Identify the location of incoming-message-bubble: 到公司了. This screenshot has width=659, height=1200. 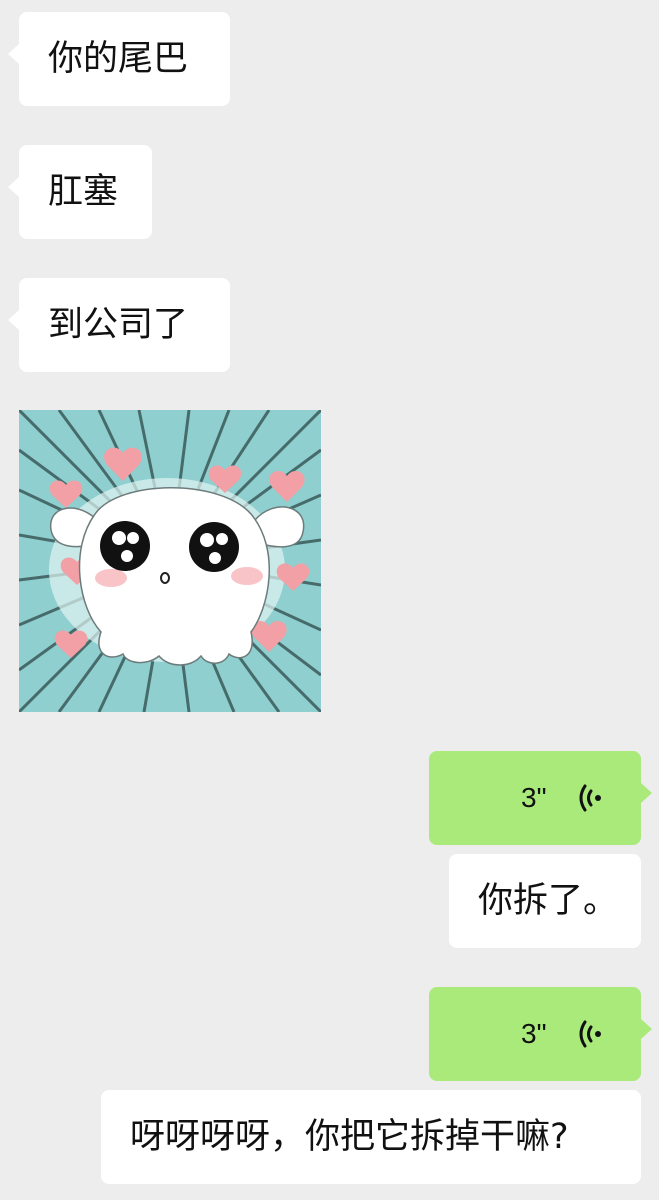
(119, 325).